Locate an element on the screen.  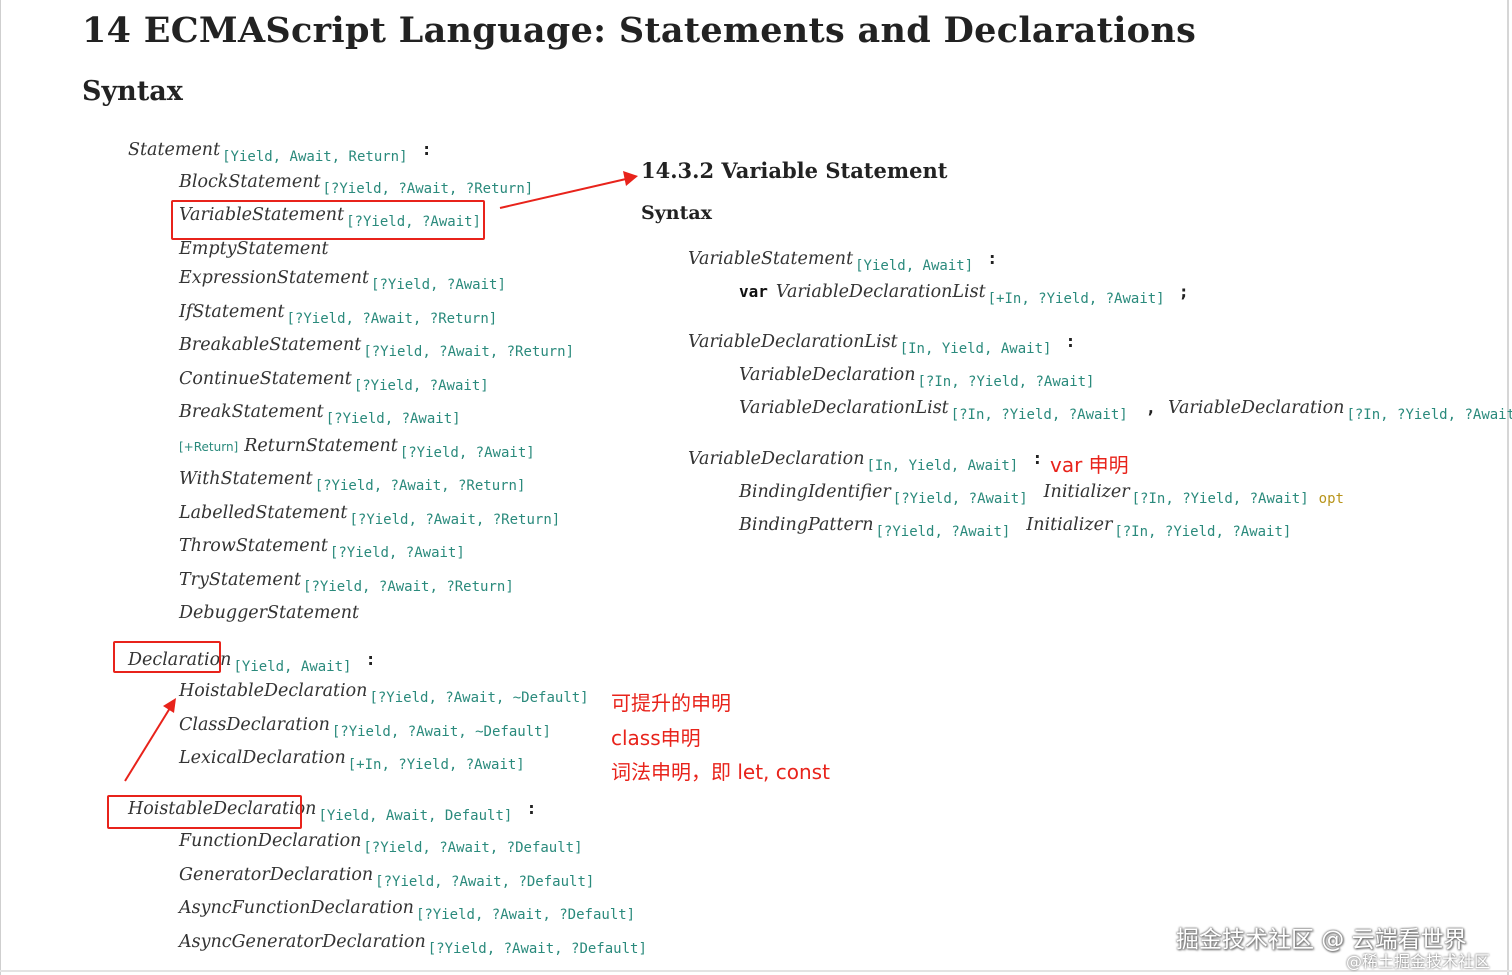
statement-alt: BreakStatement [?Yield, ?Await] is located at coordinates (320, 414).